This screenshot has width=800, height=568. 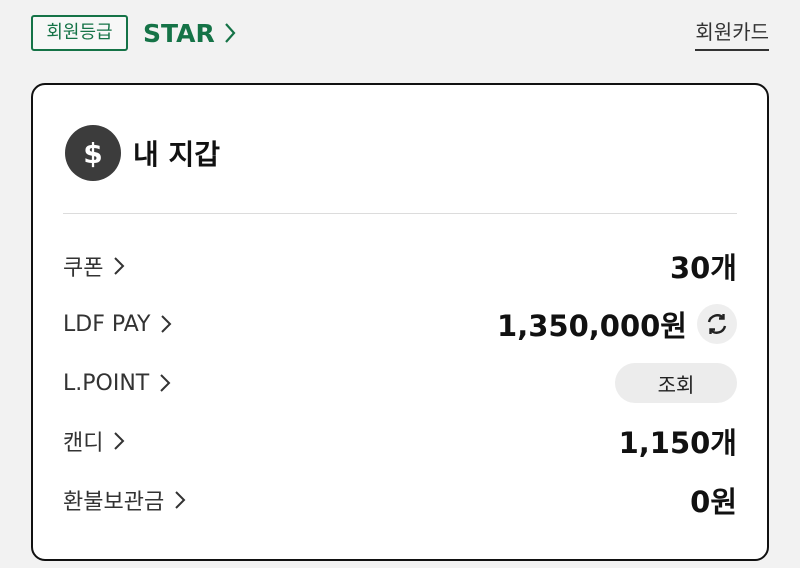 I want to click on member-card-link: 회원카드, so click(x=732, y=33).